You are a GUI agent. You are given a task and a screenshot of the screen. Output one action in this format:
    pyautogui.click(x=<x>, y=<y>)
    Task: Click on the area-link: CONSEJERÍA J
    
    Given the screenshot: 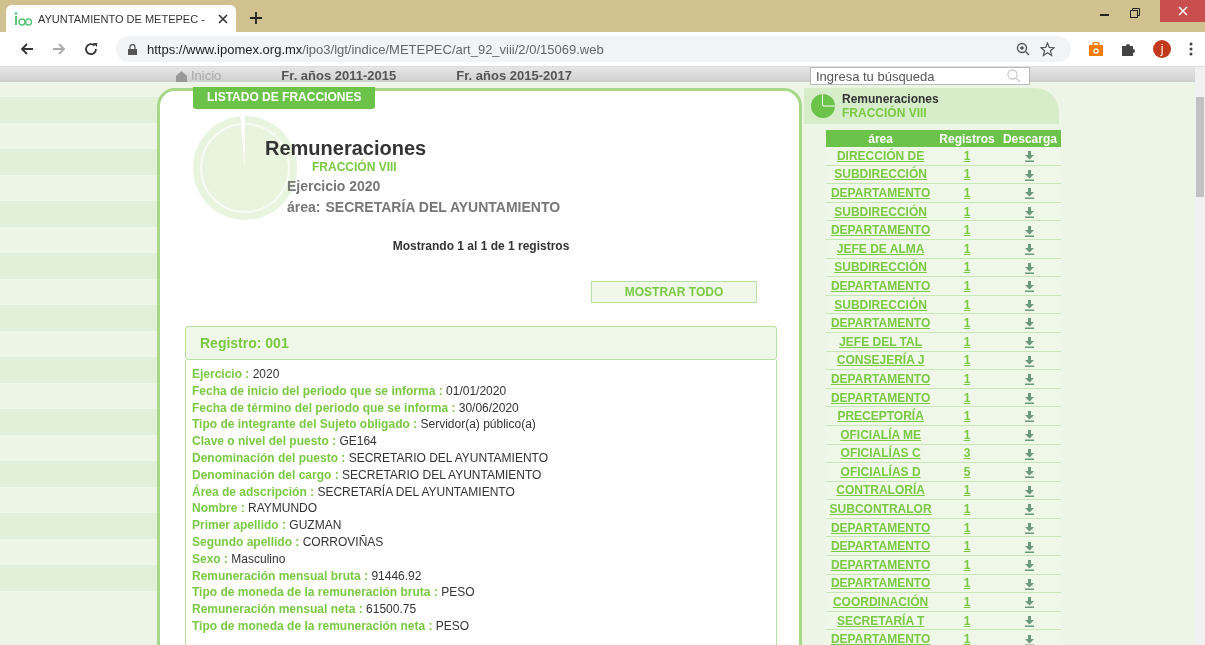 What is the action you would take?
    pyautogui.click(x=880, y=360)
    